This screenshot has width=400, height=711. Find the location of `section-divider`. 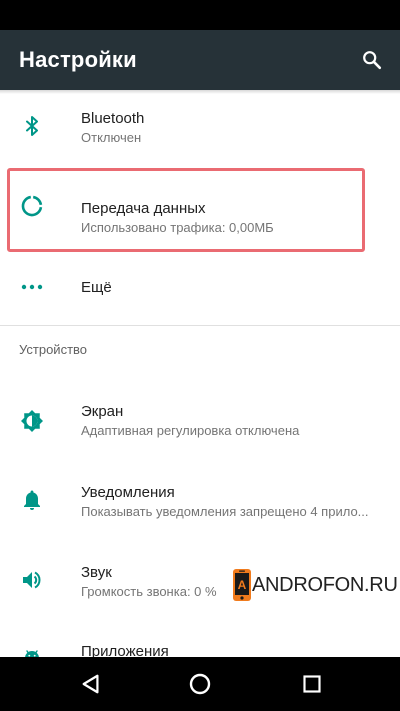

section-divider is located at coordinates (200, 325).